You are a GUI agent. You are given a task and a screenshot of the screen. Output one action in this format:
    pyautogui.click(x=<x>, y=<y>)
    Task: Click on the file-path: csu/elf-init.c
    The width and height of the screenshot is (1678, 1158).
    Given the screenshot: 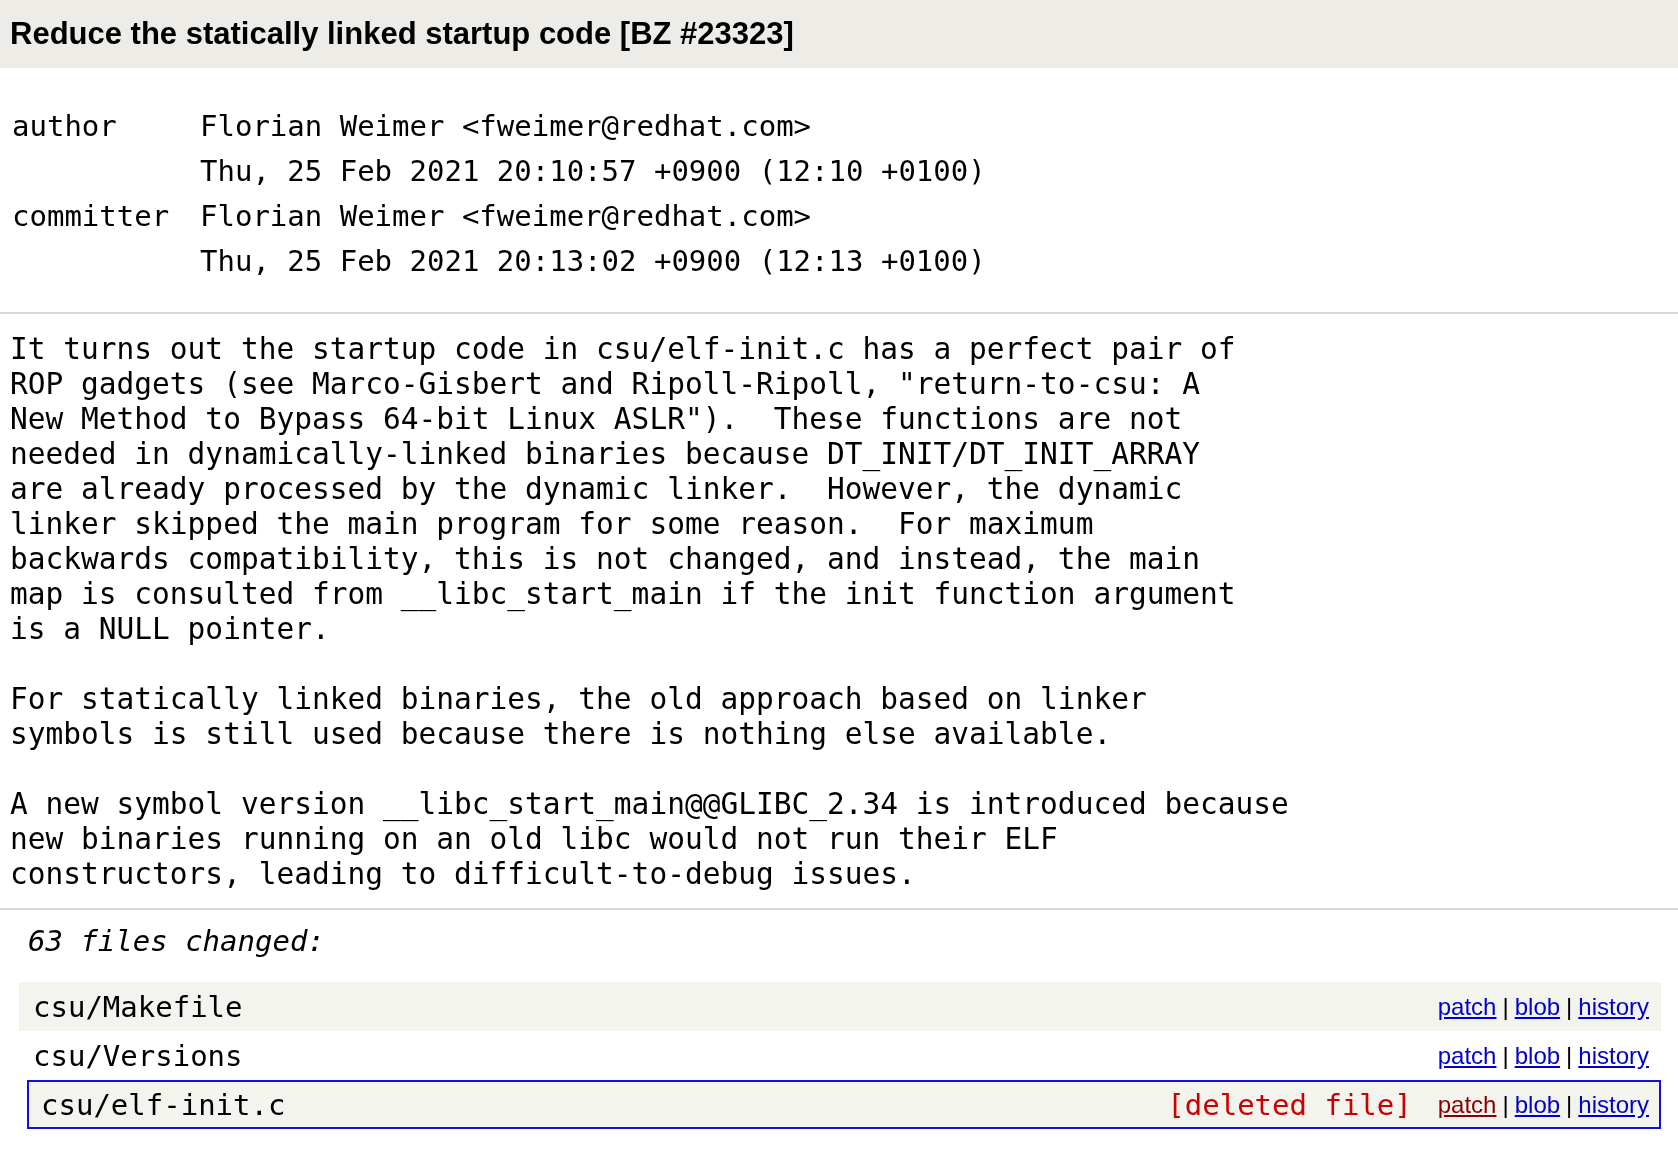 What is the action you would take?
    pyautogui.click(x=164, y=1104)
    